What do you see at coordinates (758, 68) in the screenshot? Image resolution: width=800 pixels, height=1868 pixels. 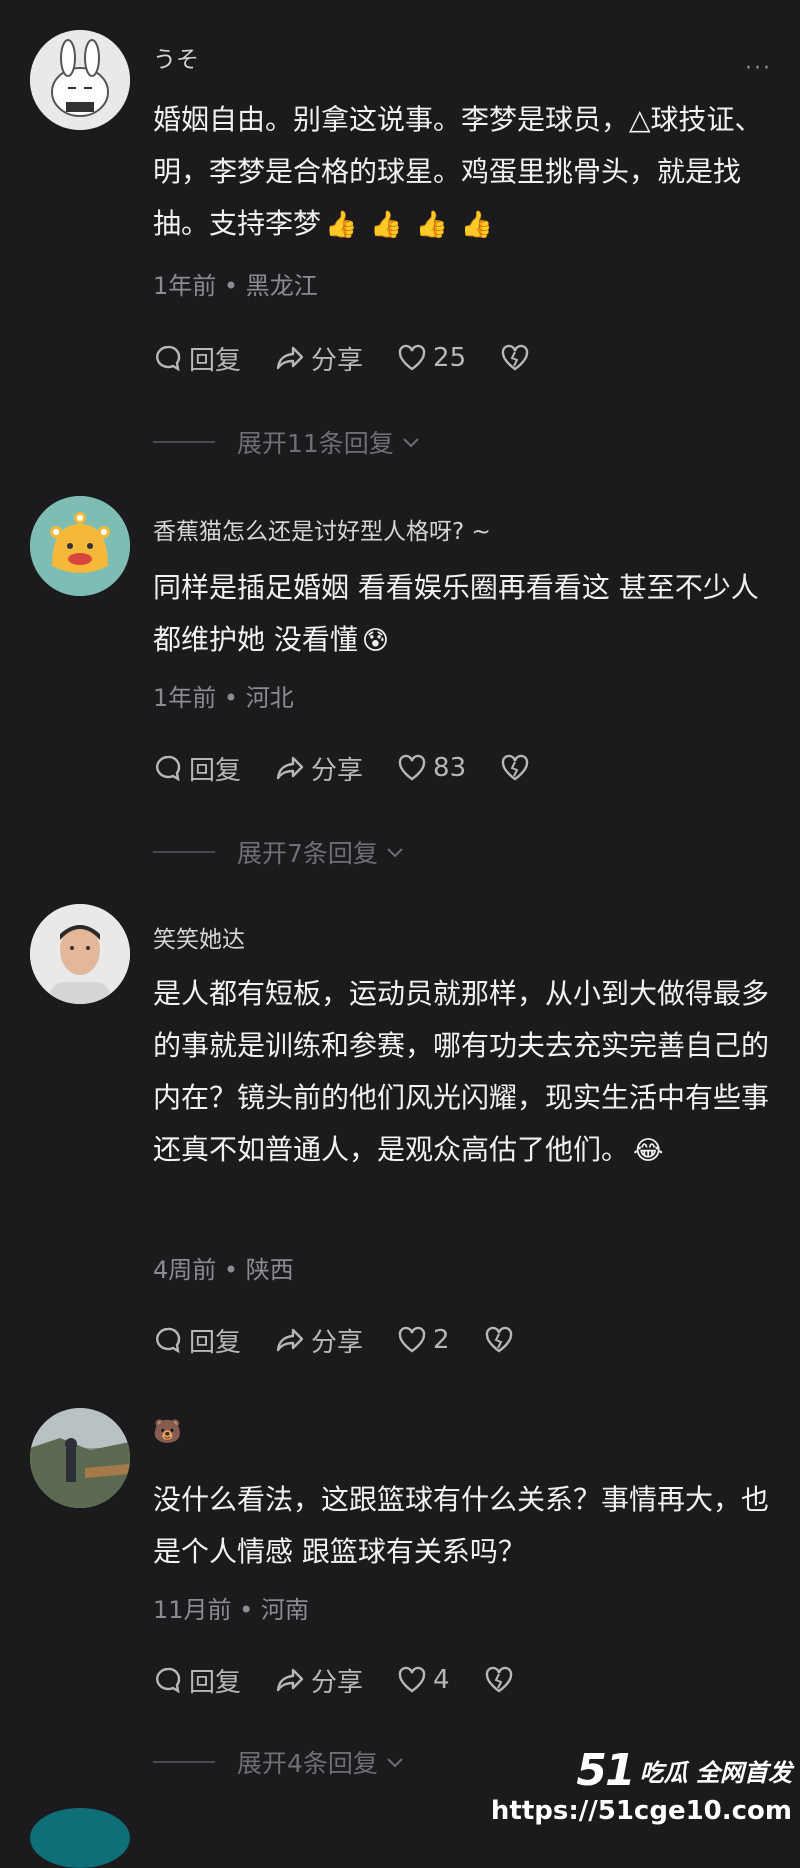 I see `more-options-icon: ···` at bounding box center [758, 68].